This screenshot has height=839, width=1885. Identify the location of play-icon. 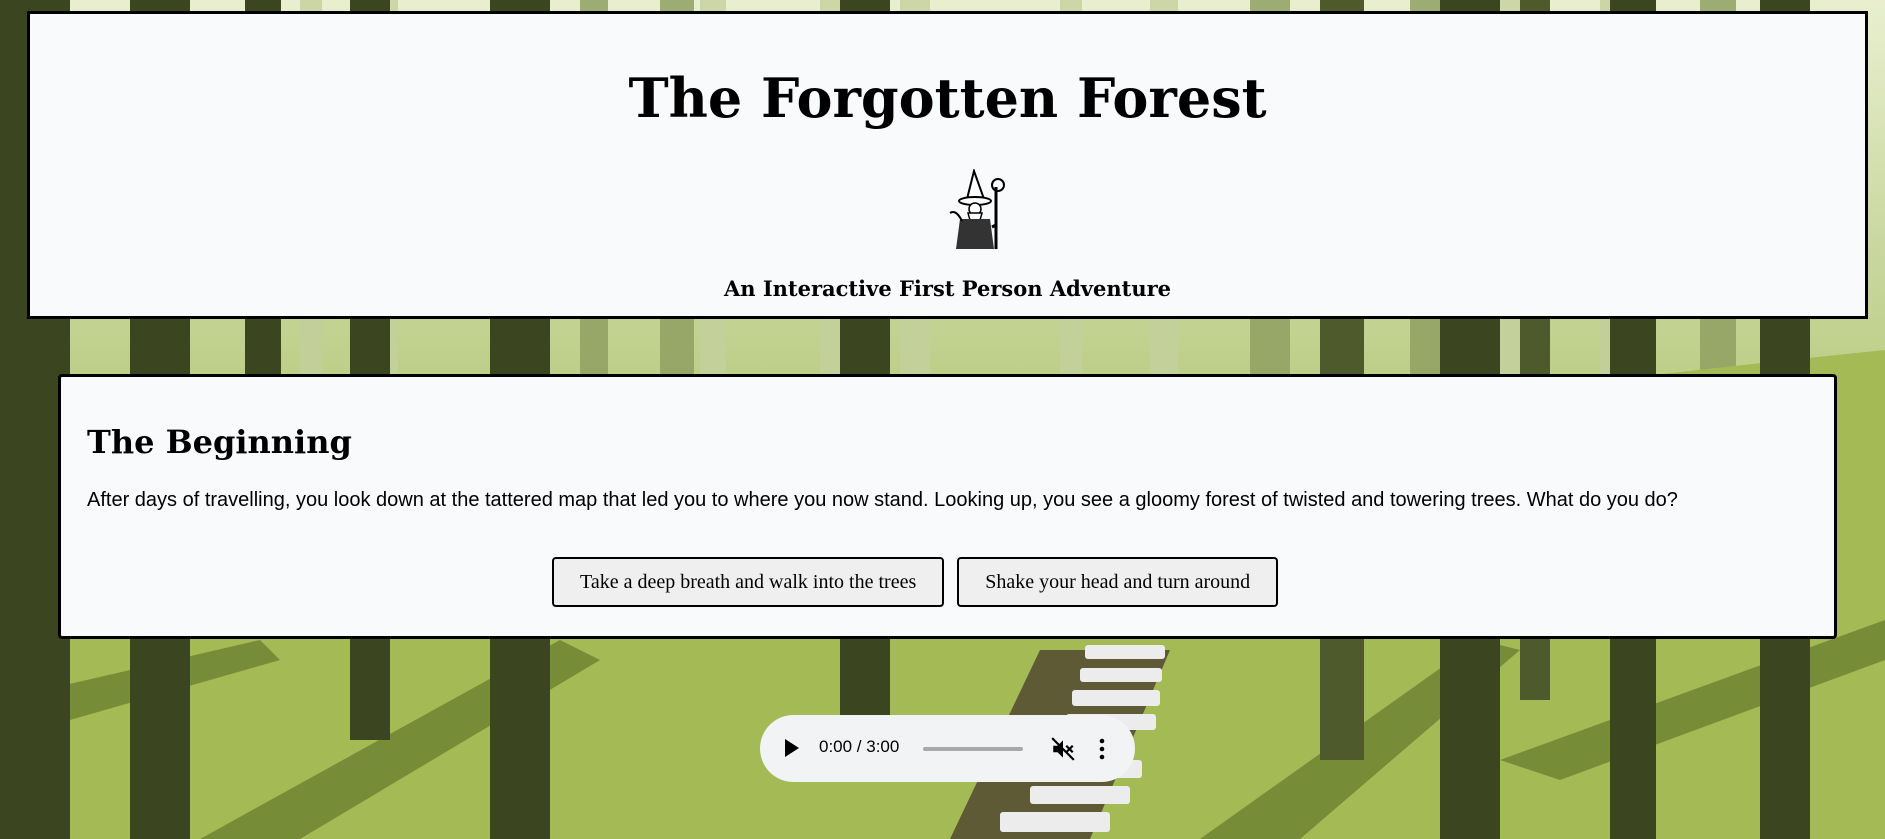
(792, 748).